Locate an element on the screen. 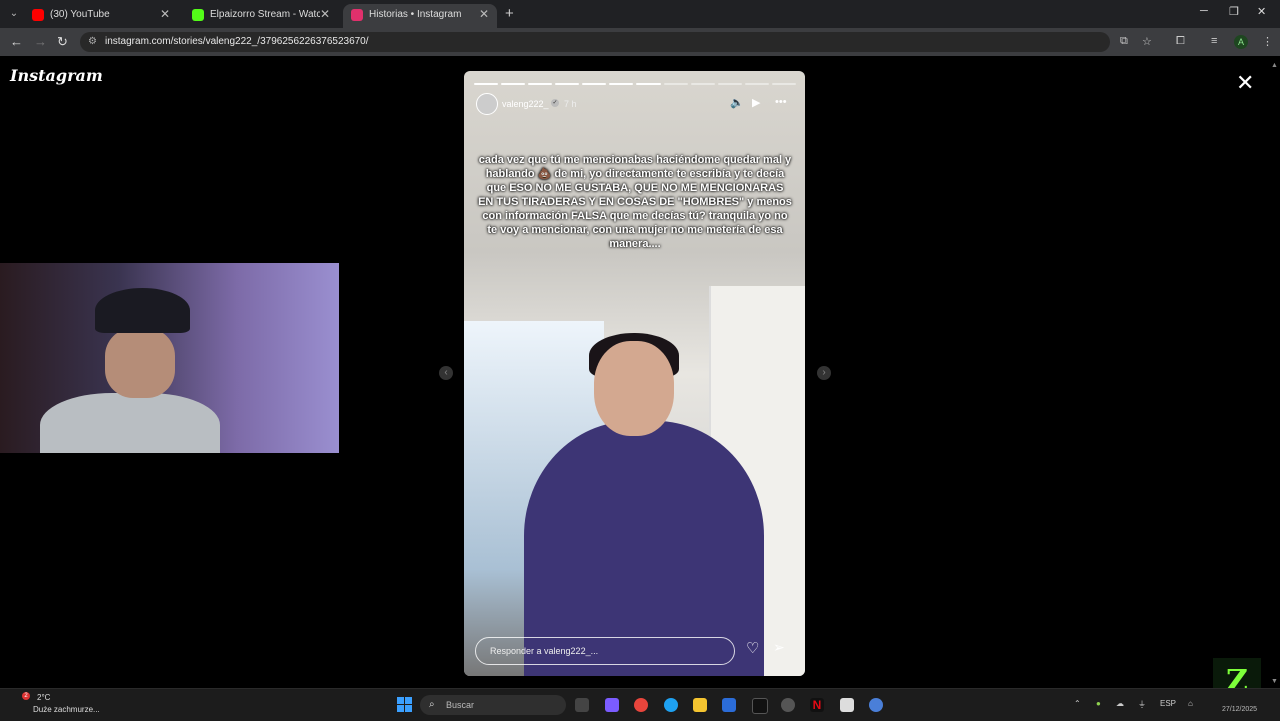 This screenshot has height=721, width=1280. verified-badge-icon: ✓ is located at coordinates (555, 103).